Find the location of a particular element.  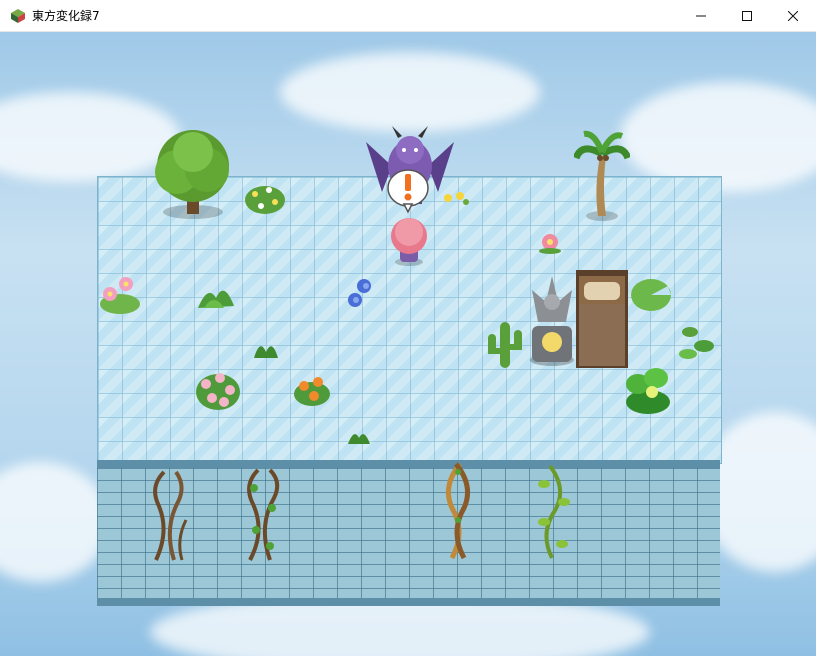

lily-pad is located at coordinates (651, 295).